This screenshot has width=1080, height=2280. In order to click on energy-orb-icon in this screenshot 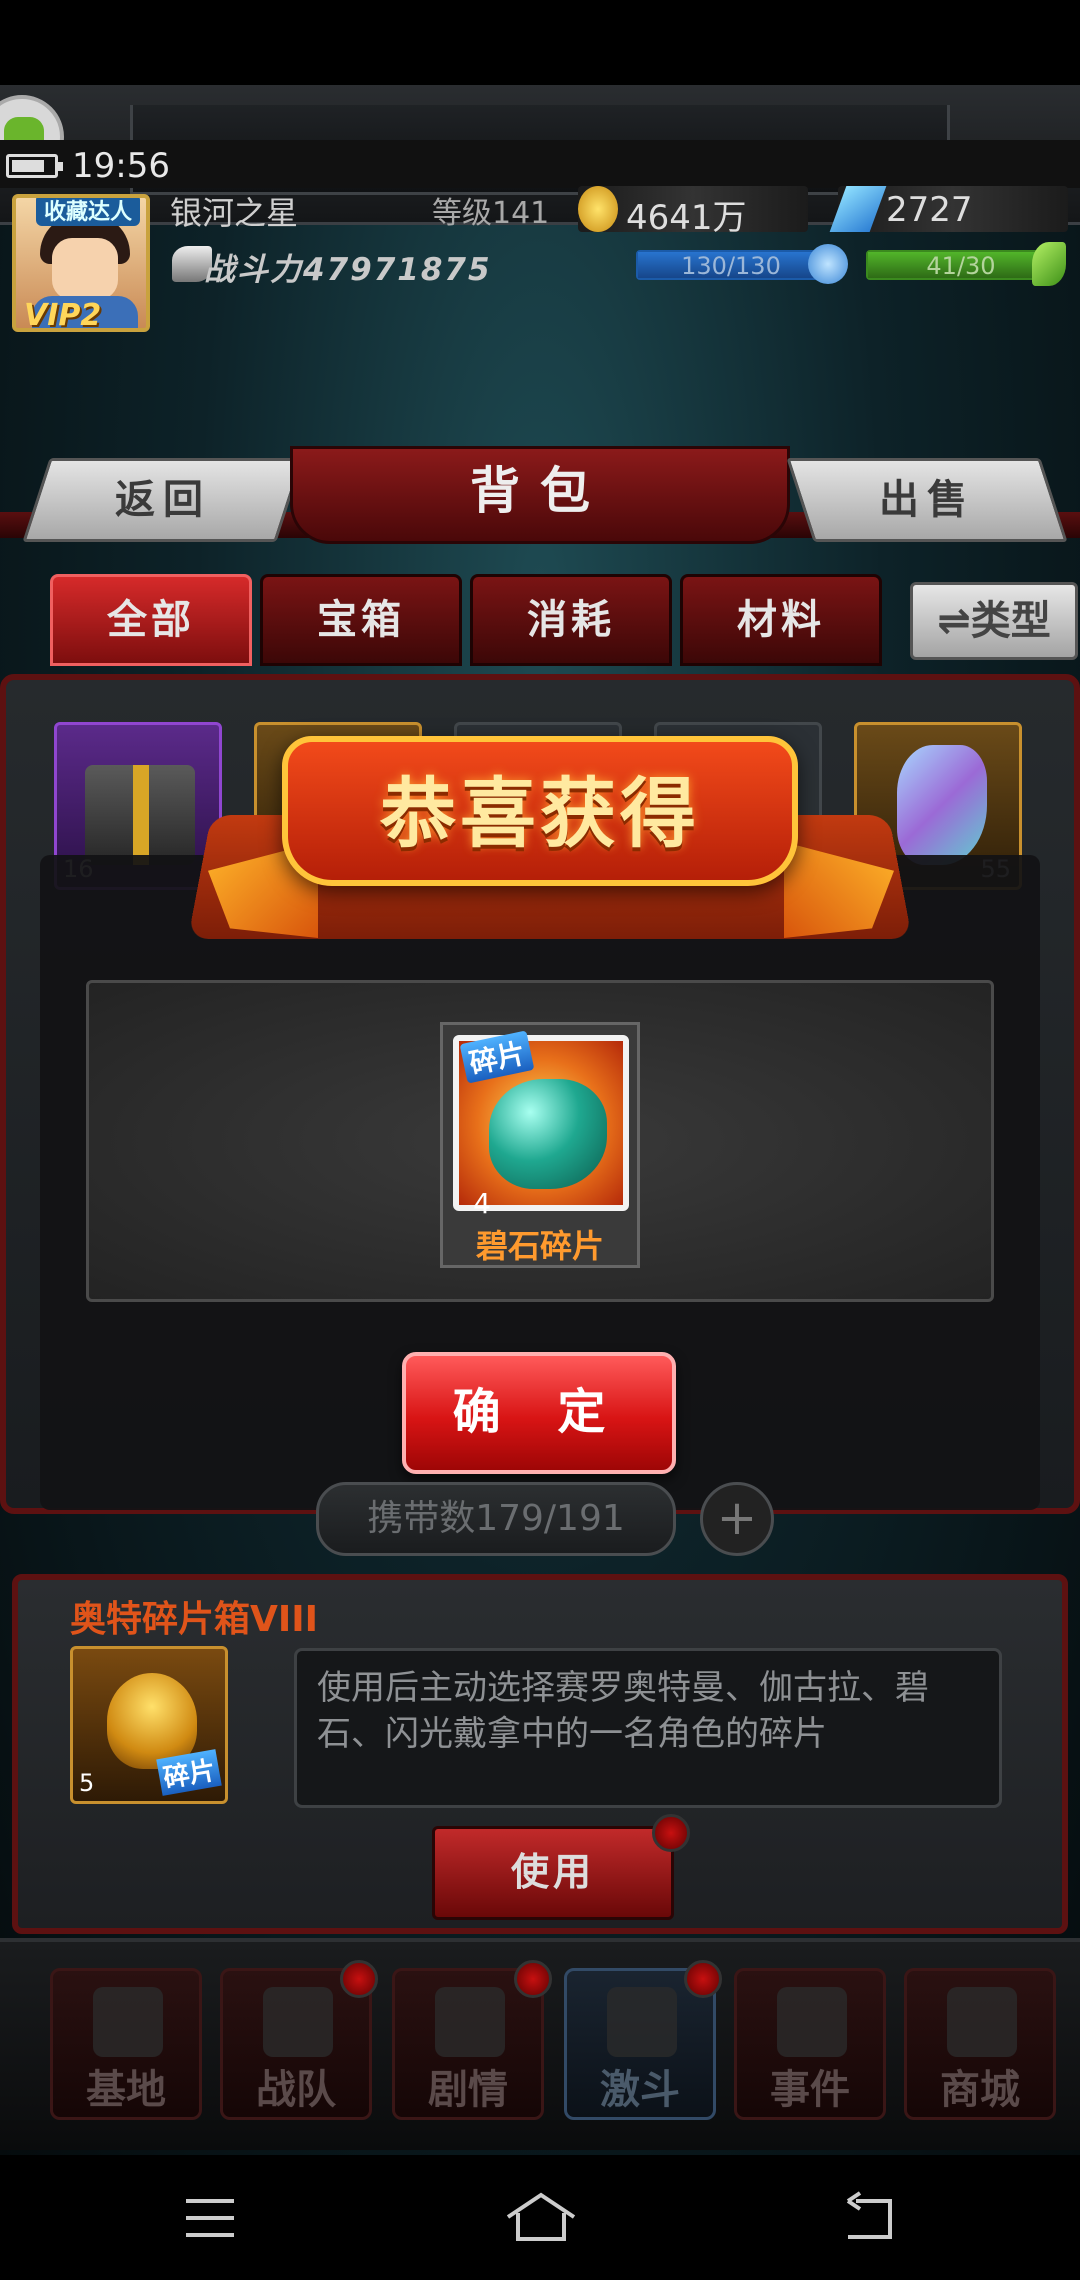, I will do `click(828, 264)`.